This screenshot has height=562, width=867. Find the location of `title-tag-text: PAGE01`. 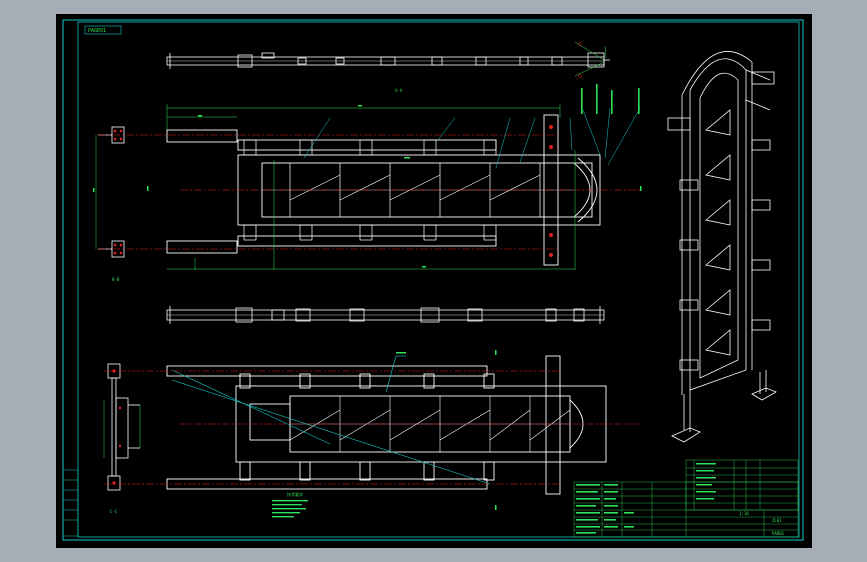

title-tag-text: PAGE01 is located at coordinates (97, 31).